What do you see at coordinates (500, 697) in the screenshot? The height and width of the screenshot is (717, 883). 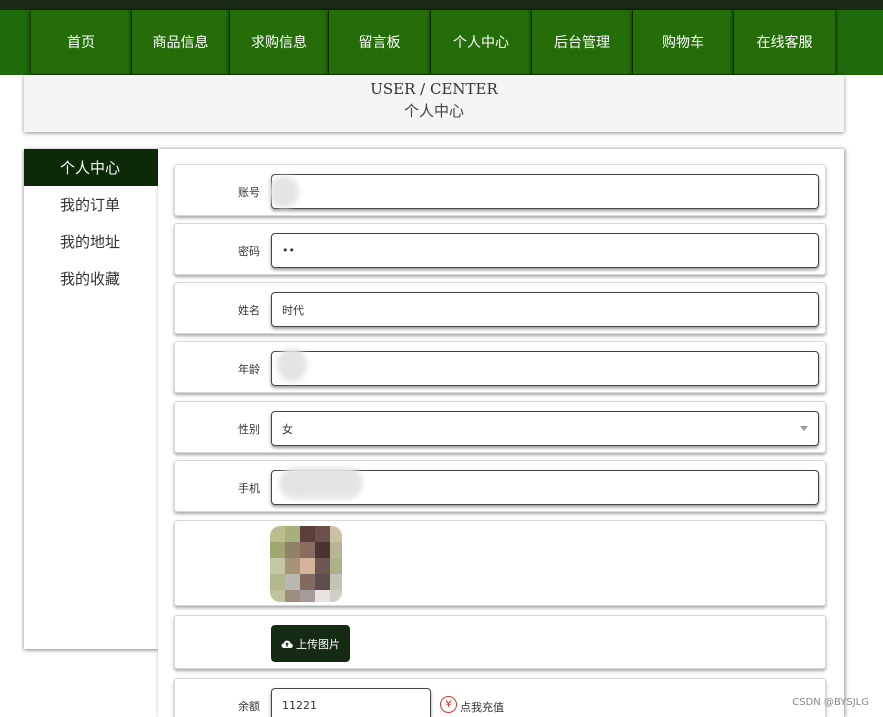 I see `form-row-balance: 余额 11221 ¥ 点我充值` at bounding box center [500, 697].